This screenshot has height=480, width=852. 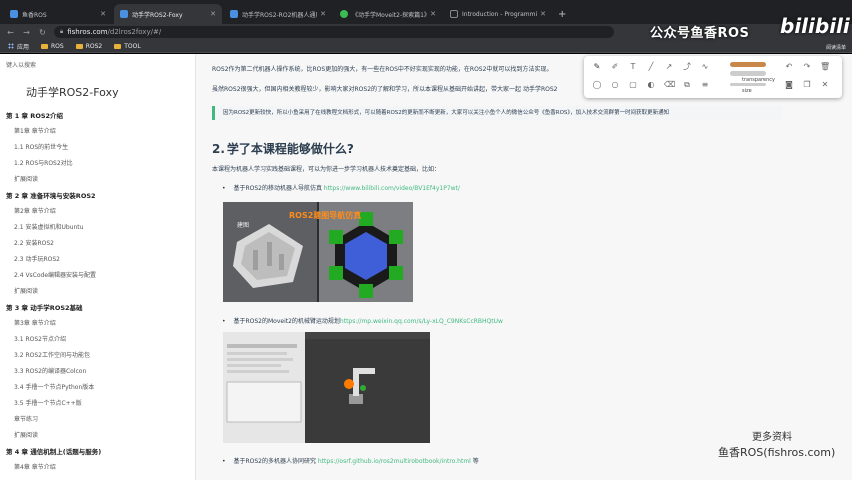 I want to click on url-path: /d2lros2foxy/#/, so click(x=134, y=32).